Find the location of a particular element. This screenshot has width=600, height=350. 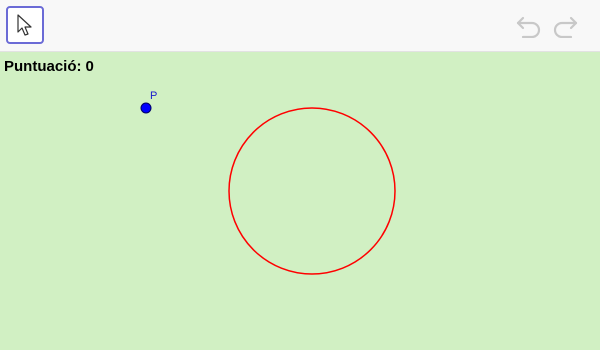

move-tool-button is located at coordinates (25, 25).